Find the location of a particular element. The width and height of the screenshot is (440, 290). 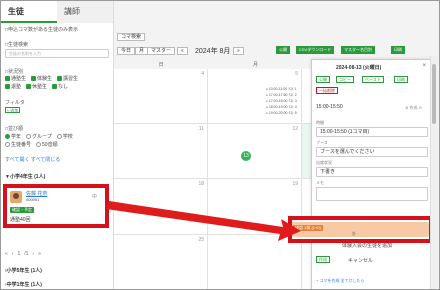

next-month-button: » is located at coordinates (238, 51).